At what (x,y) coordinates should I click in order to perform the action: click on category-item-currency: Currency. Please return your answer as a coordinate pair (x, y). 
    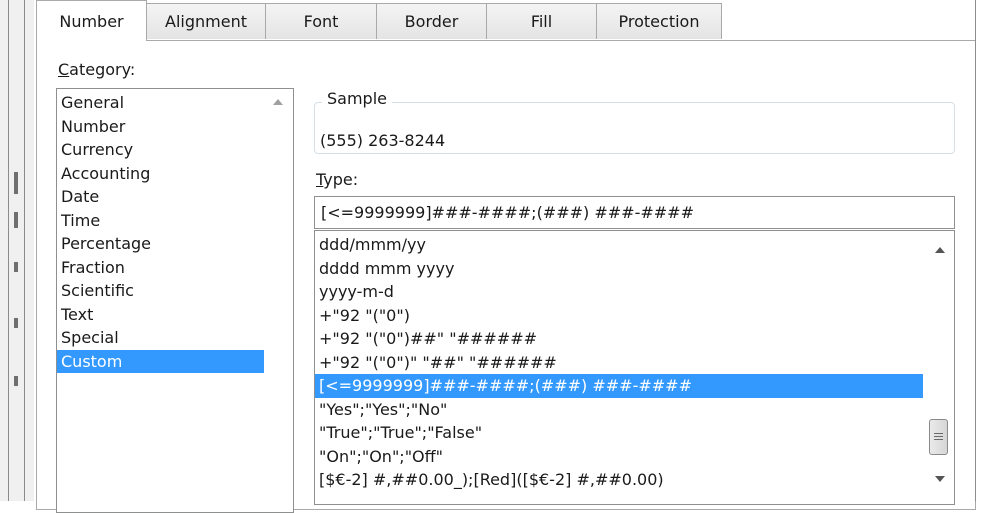
    Looking at the image, I should click on (160, 150).